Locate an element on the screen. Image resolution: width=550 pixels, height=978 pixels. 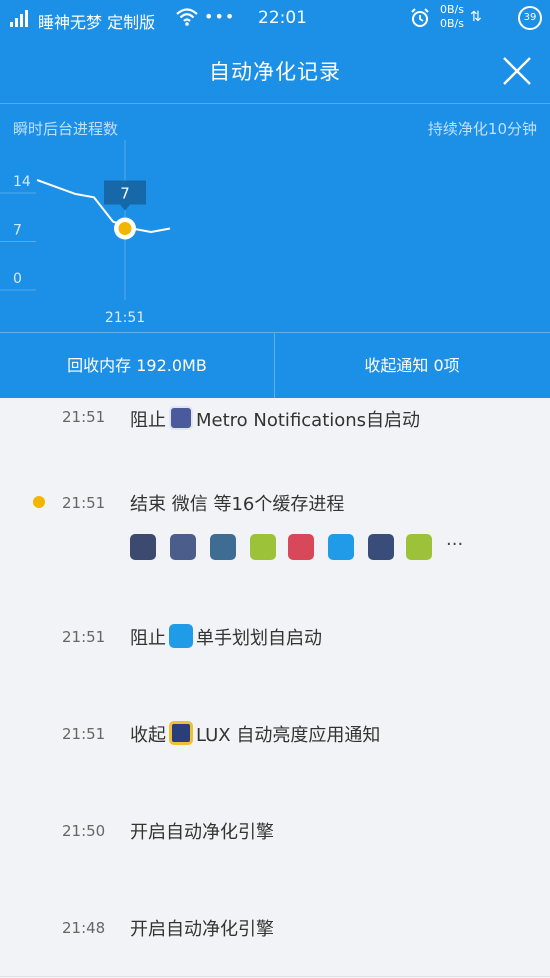
owl-app-icon is located at coordinates (381, 547).